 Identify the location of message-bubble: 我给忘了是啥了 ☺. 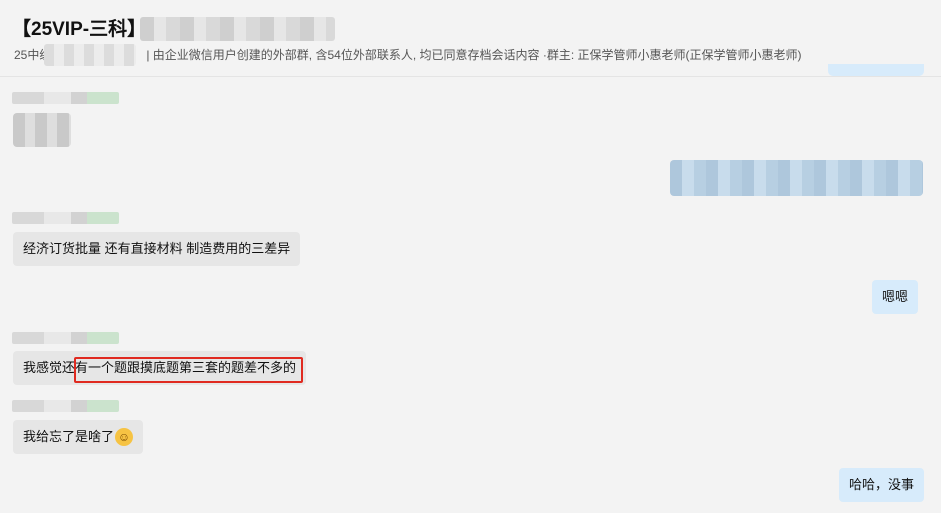
(78, 437).